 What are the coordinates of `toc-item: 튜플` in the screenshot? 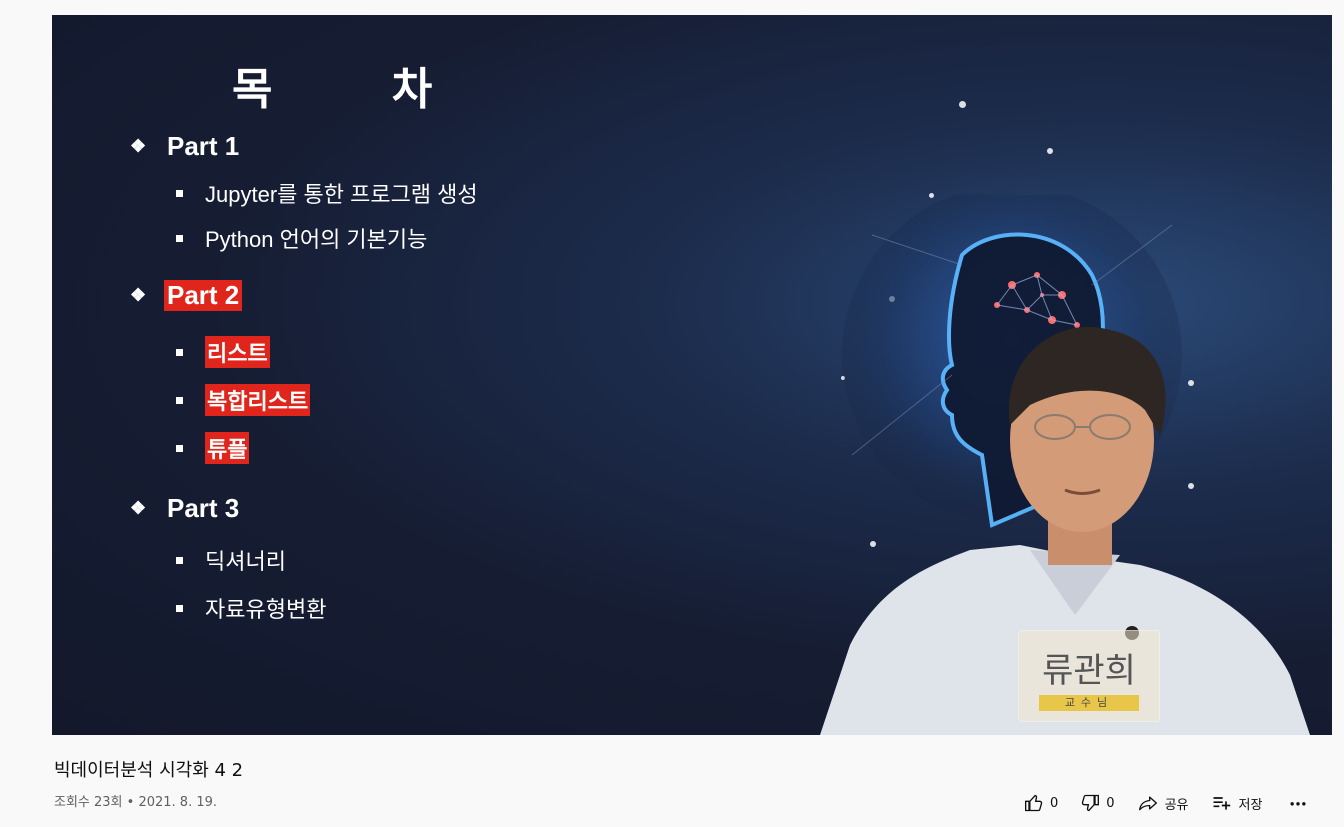 It's located at (213, 448).